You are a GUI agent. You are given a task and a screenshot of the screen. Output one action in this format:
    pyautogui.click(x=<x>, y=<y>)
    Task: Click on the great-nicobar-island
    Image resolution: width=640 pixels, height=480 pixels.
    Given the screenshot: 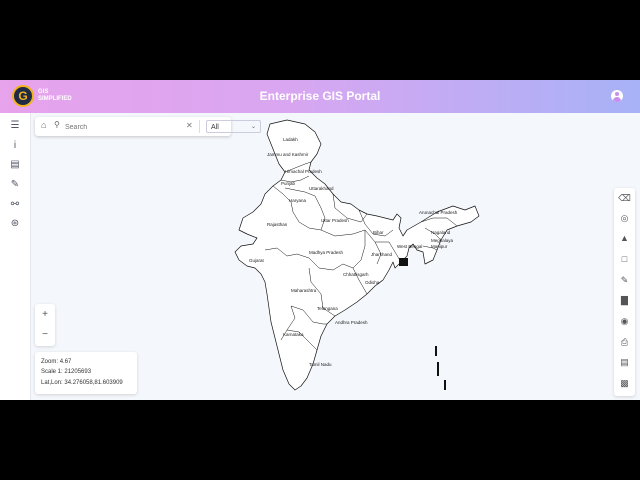 What is the action you would take?
    pyautogui.click(x=445, y=385)
    